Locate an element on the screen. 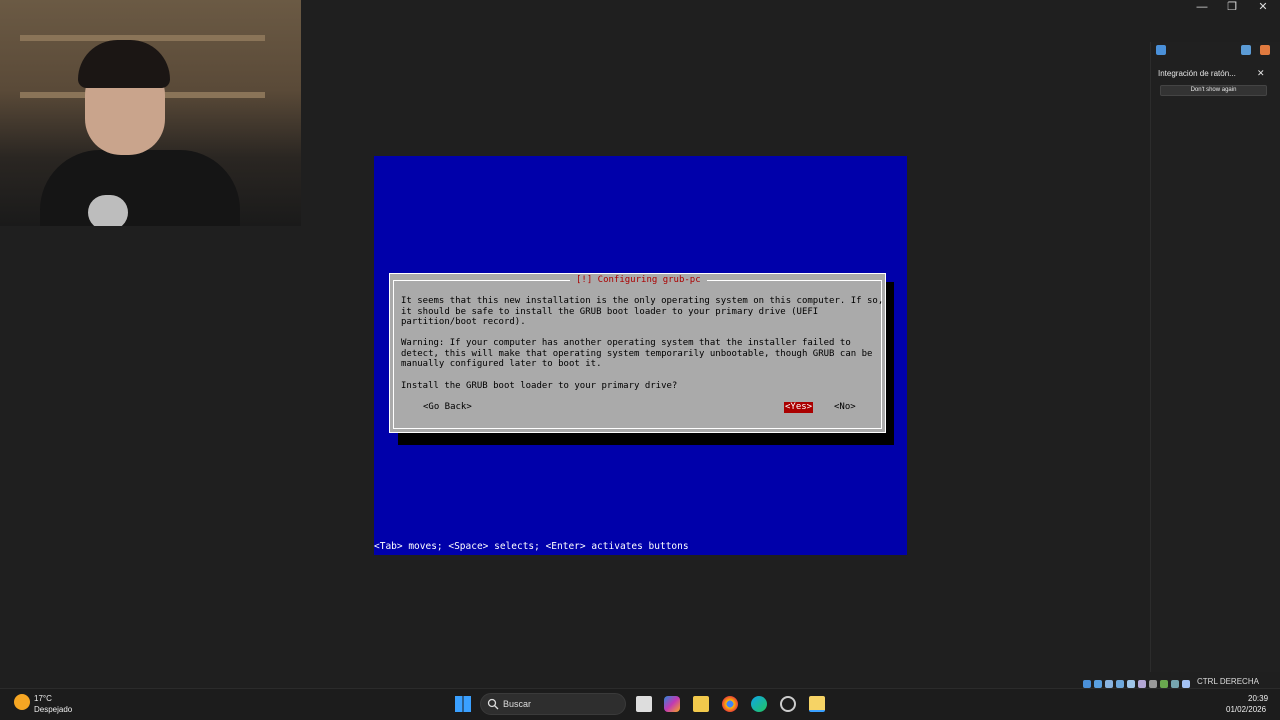 The image size is (1280, 720). shared-folder-icon is located at coordinates (1142, 683).